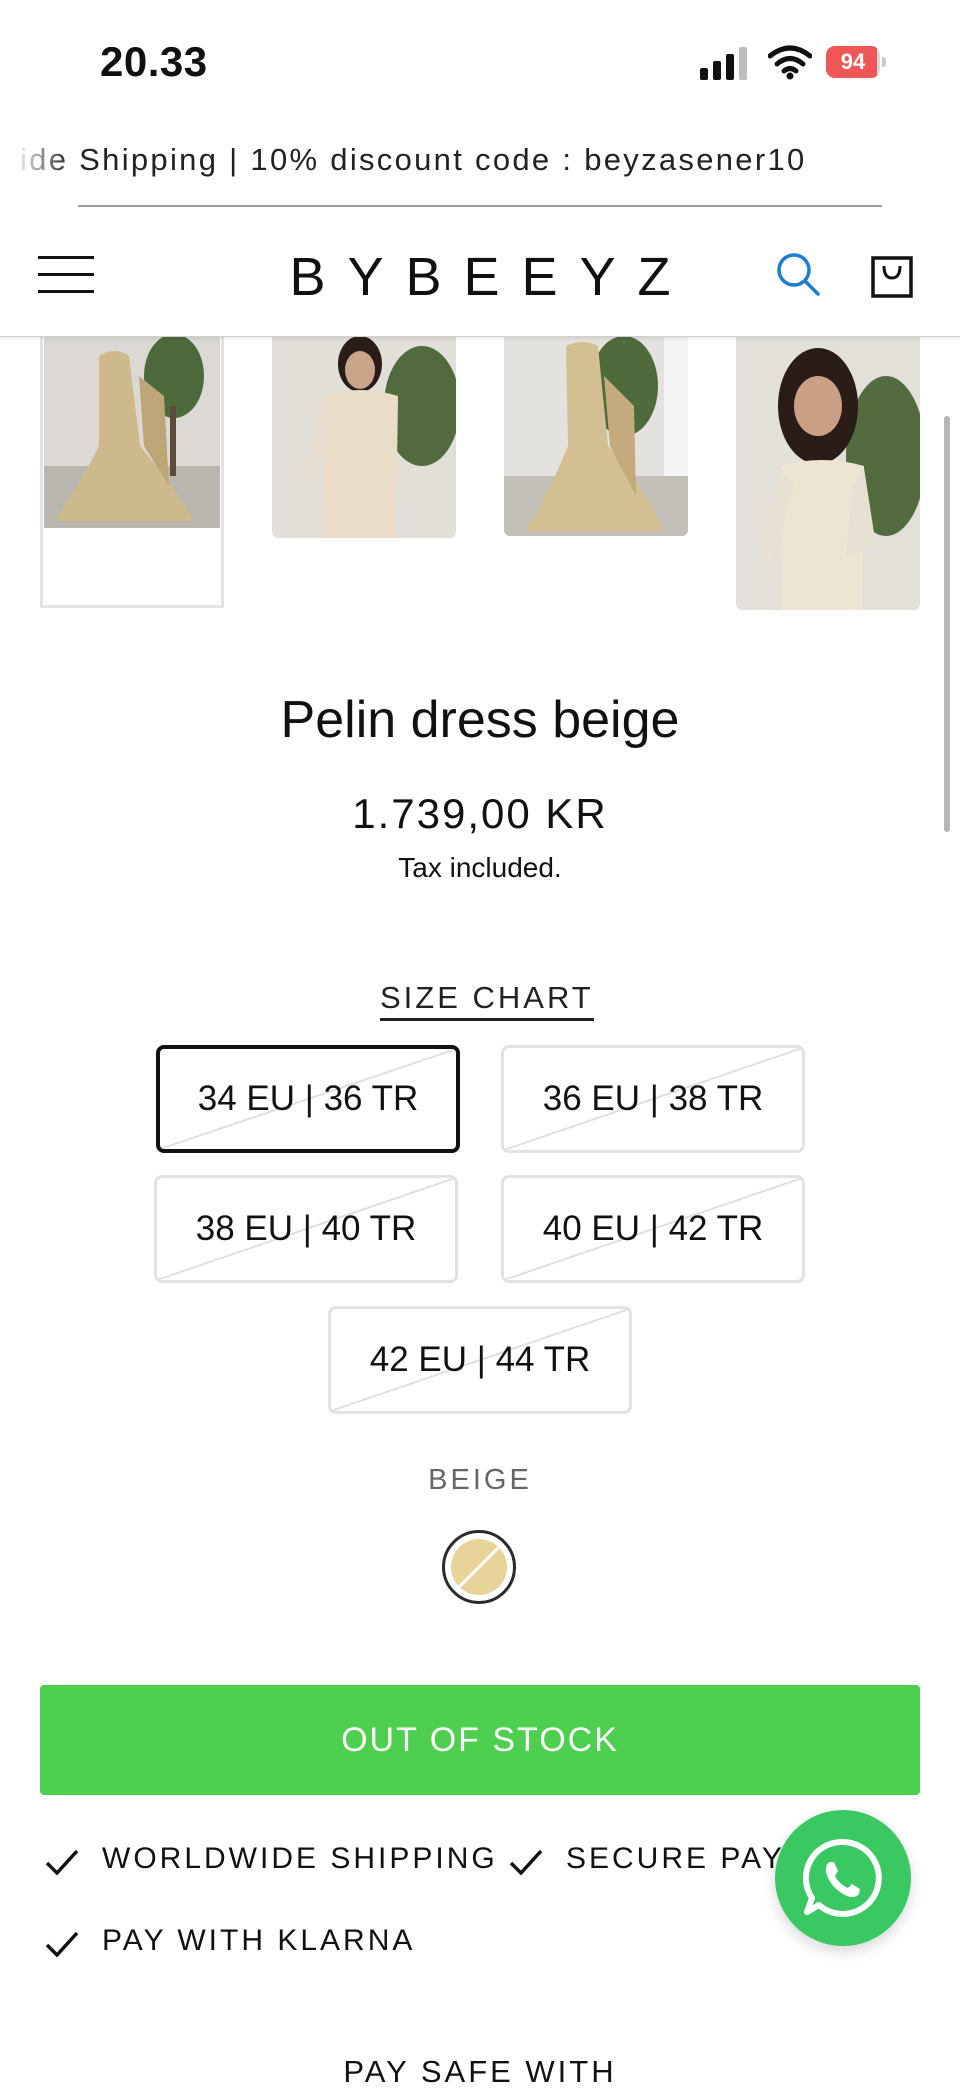 Image resolution: width=960 pixels, height=2090 pixels. I want to click on size-option-label: 42 EU | 44 TR, so click(480, 1359).